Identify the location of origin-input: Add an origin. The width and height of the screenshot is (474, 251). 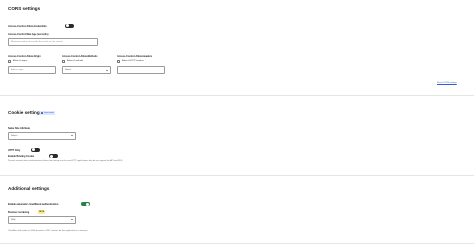
(32, 70).